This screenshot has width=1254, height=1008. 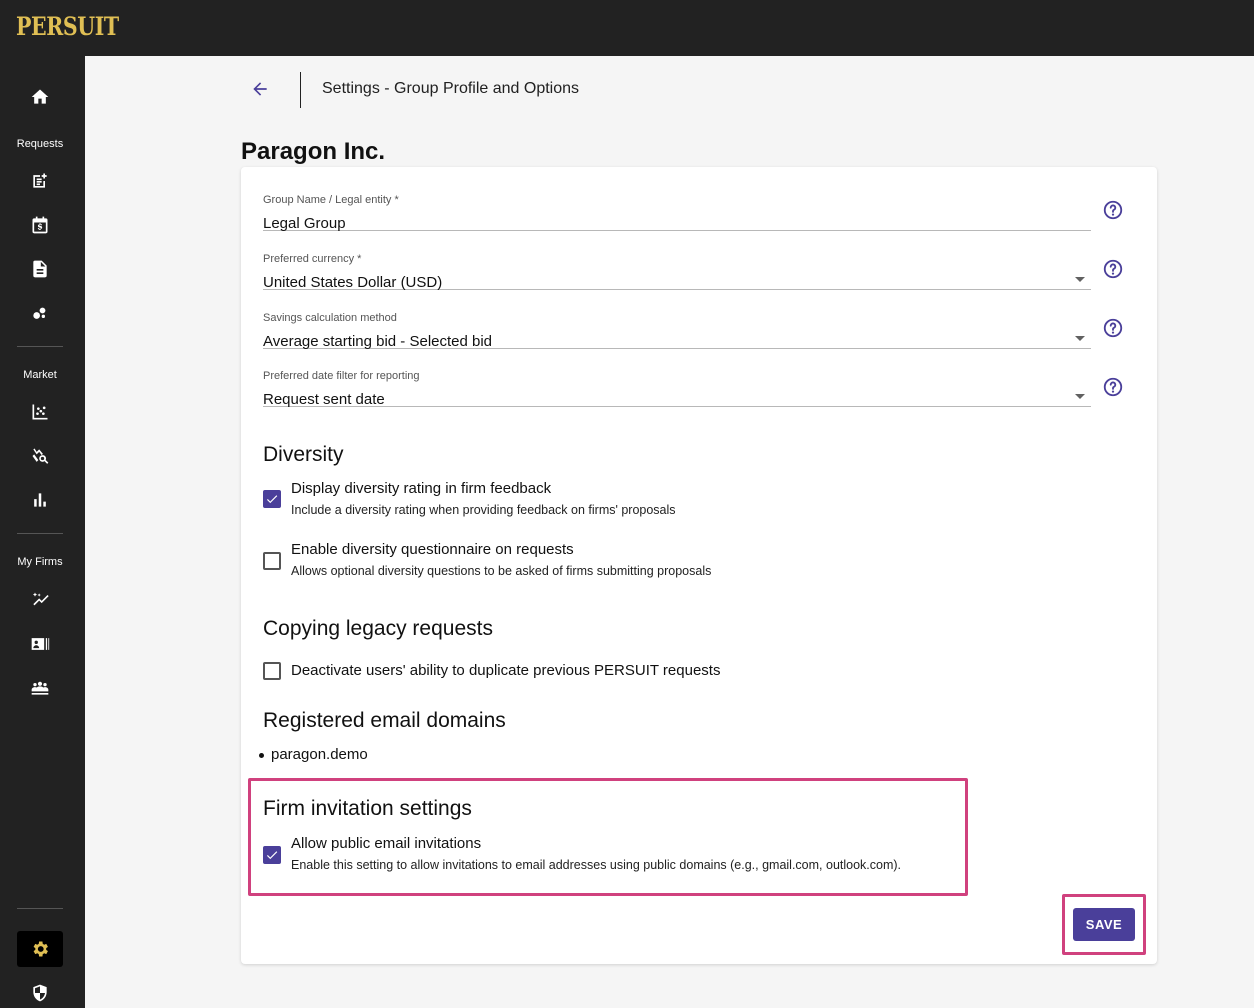 What do you see at coordinates (261, 755) in the screenshot?
I see `bullet-dot` at bounding box center [261, 755].